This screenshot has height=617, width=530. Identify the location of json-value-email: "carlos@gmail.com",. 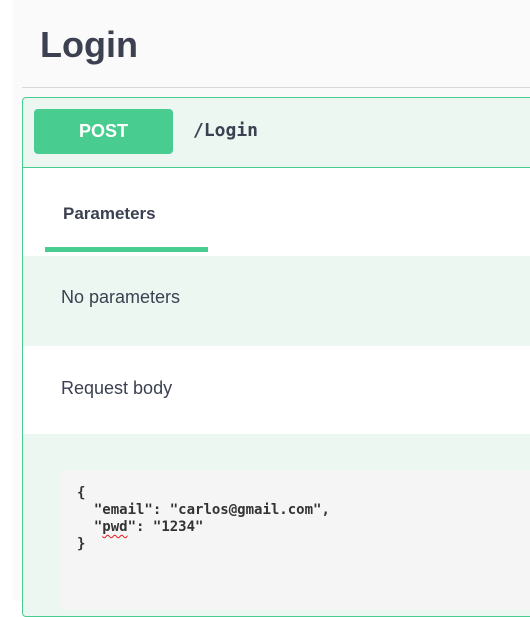
(249, 510).